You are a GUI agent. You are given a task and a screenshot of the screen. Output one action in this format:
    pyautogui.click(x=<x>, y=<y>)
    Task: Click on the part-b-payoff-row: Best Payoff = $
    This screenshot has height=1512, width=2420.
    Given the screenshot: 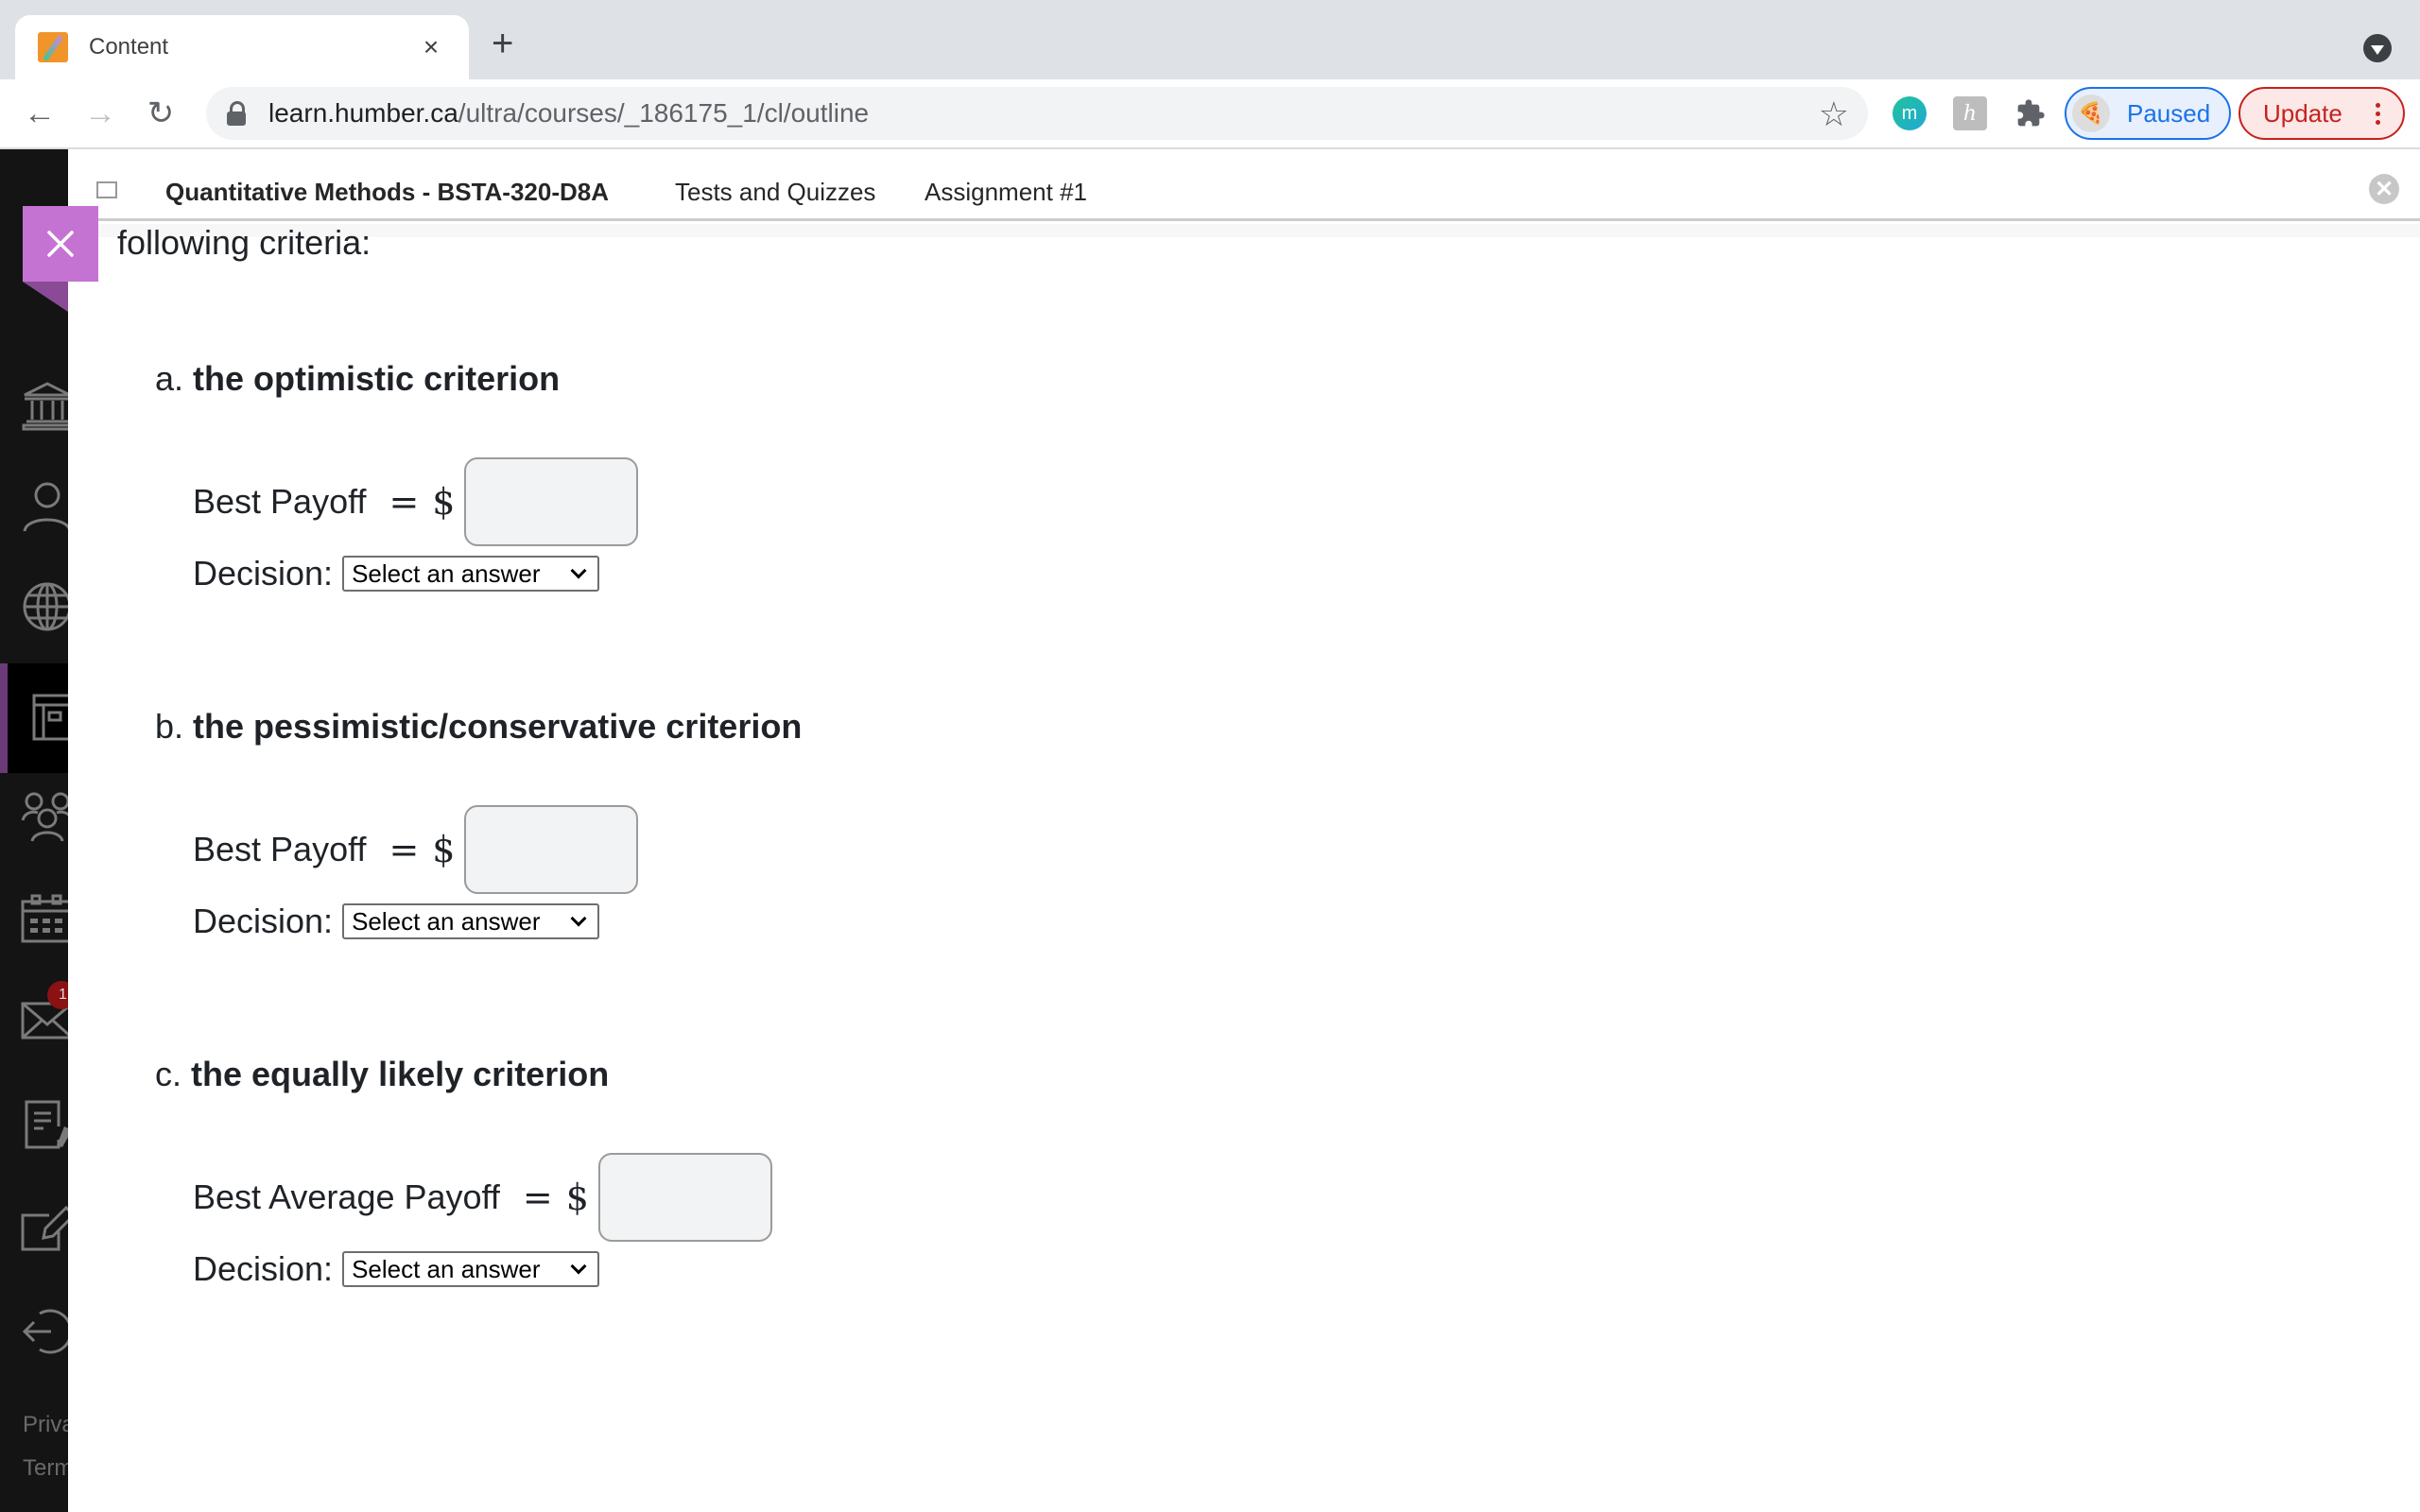 What is the action you would take?
    pyautogui.click(x=416, y=849)
    